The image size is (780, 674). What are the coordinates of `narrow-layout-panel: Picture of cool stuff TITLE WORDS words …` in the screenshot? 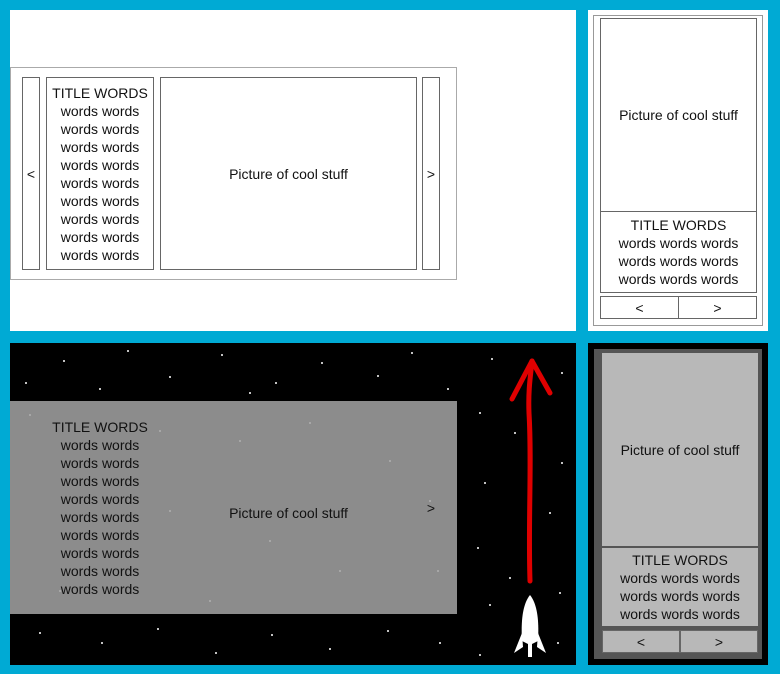 It's located at (678, 170).